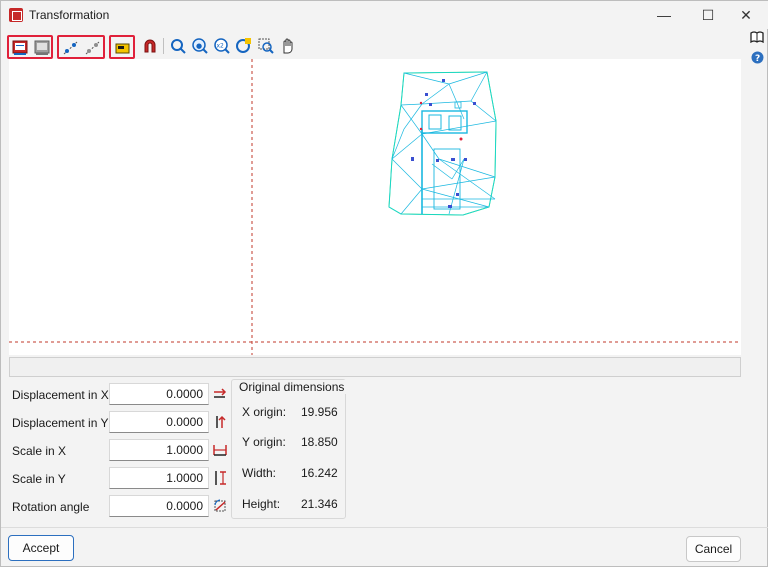 This screenshot has width=768, height=567. What do you see at coordinates (41, 548) in the screenshot?
I see `accept-button: Accept` at bounding box center [41, 548].